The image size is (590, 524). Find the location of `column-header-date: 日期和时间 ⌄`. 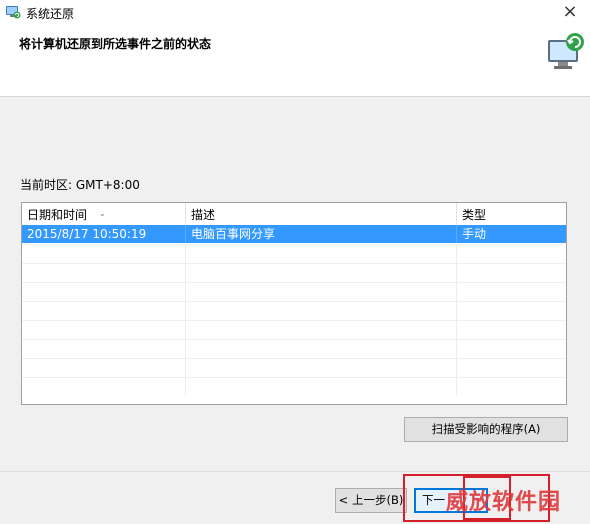

column-header-date: 日期和时间 ⌄ is located at coordinates (104, 214).